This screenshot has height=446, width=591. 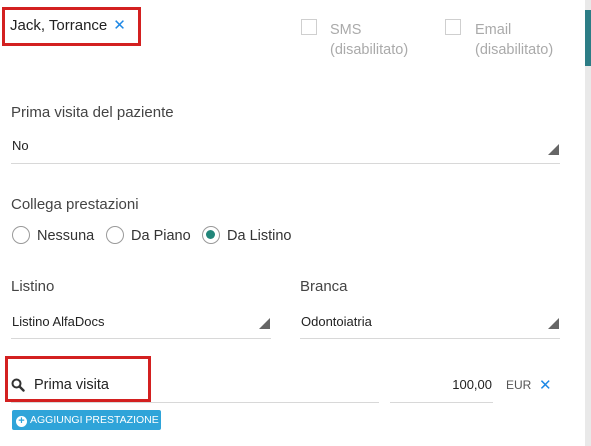 What do you see at coordinates (324, 286) in the screenshot?
I see `branch-label: Branca` at bounding box center [324, 286].